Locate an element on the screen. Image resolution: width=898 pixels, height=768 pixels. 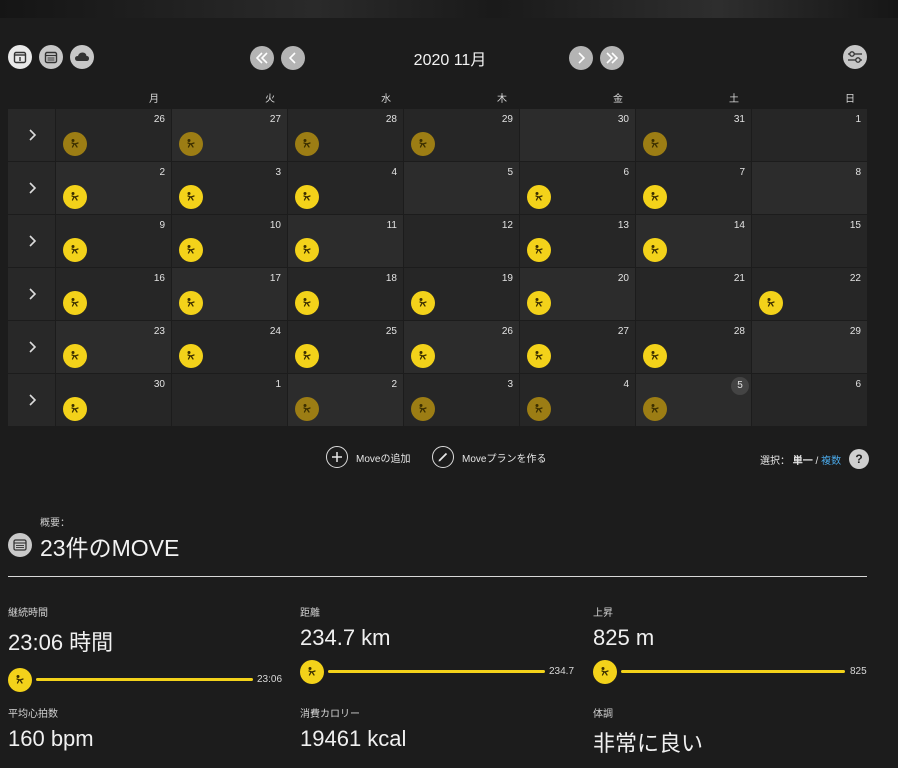
cloud-view-button is located at coordinates (82, 57).